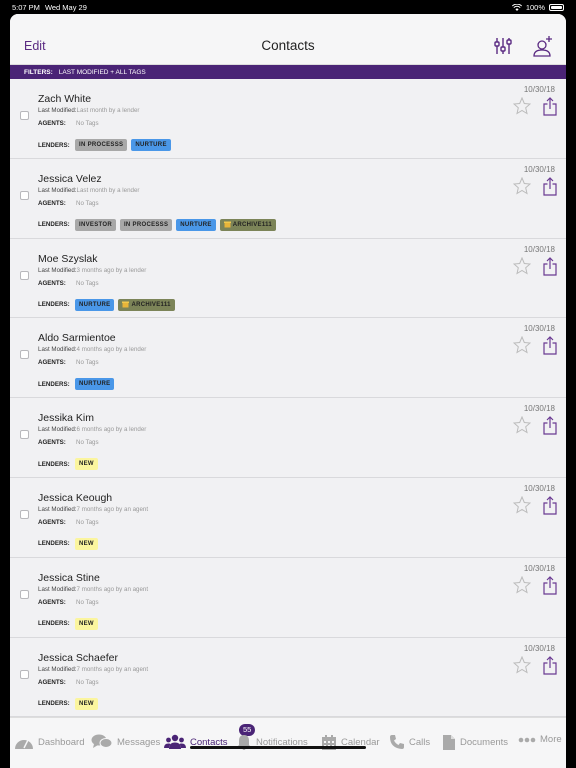 This screenshot has width=576, height=768. What do you see at coordinates (288, 45) in the screenshot?
I see `page-title: Contacts` at bounding box center [288, 45].